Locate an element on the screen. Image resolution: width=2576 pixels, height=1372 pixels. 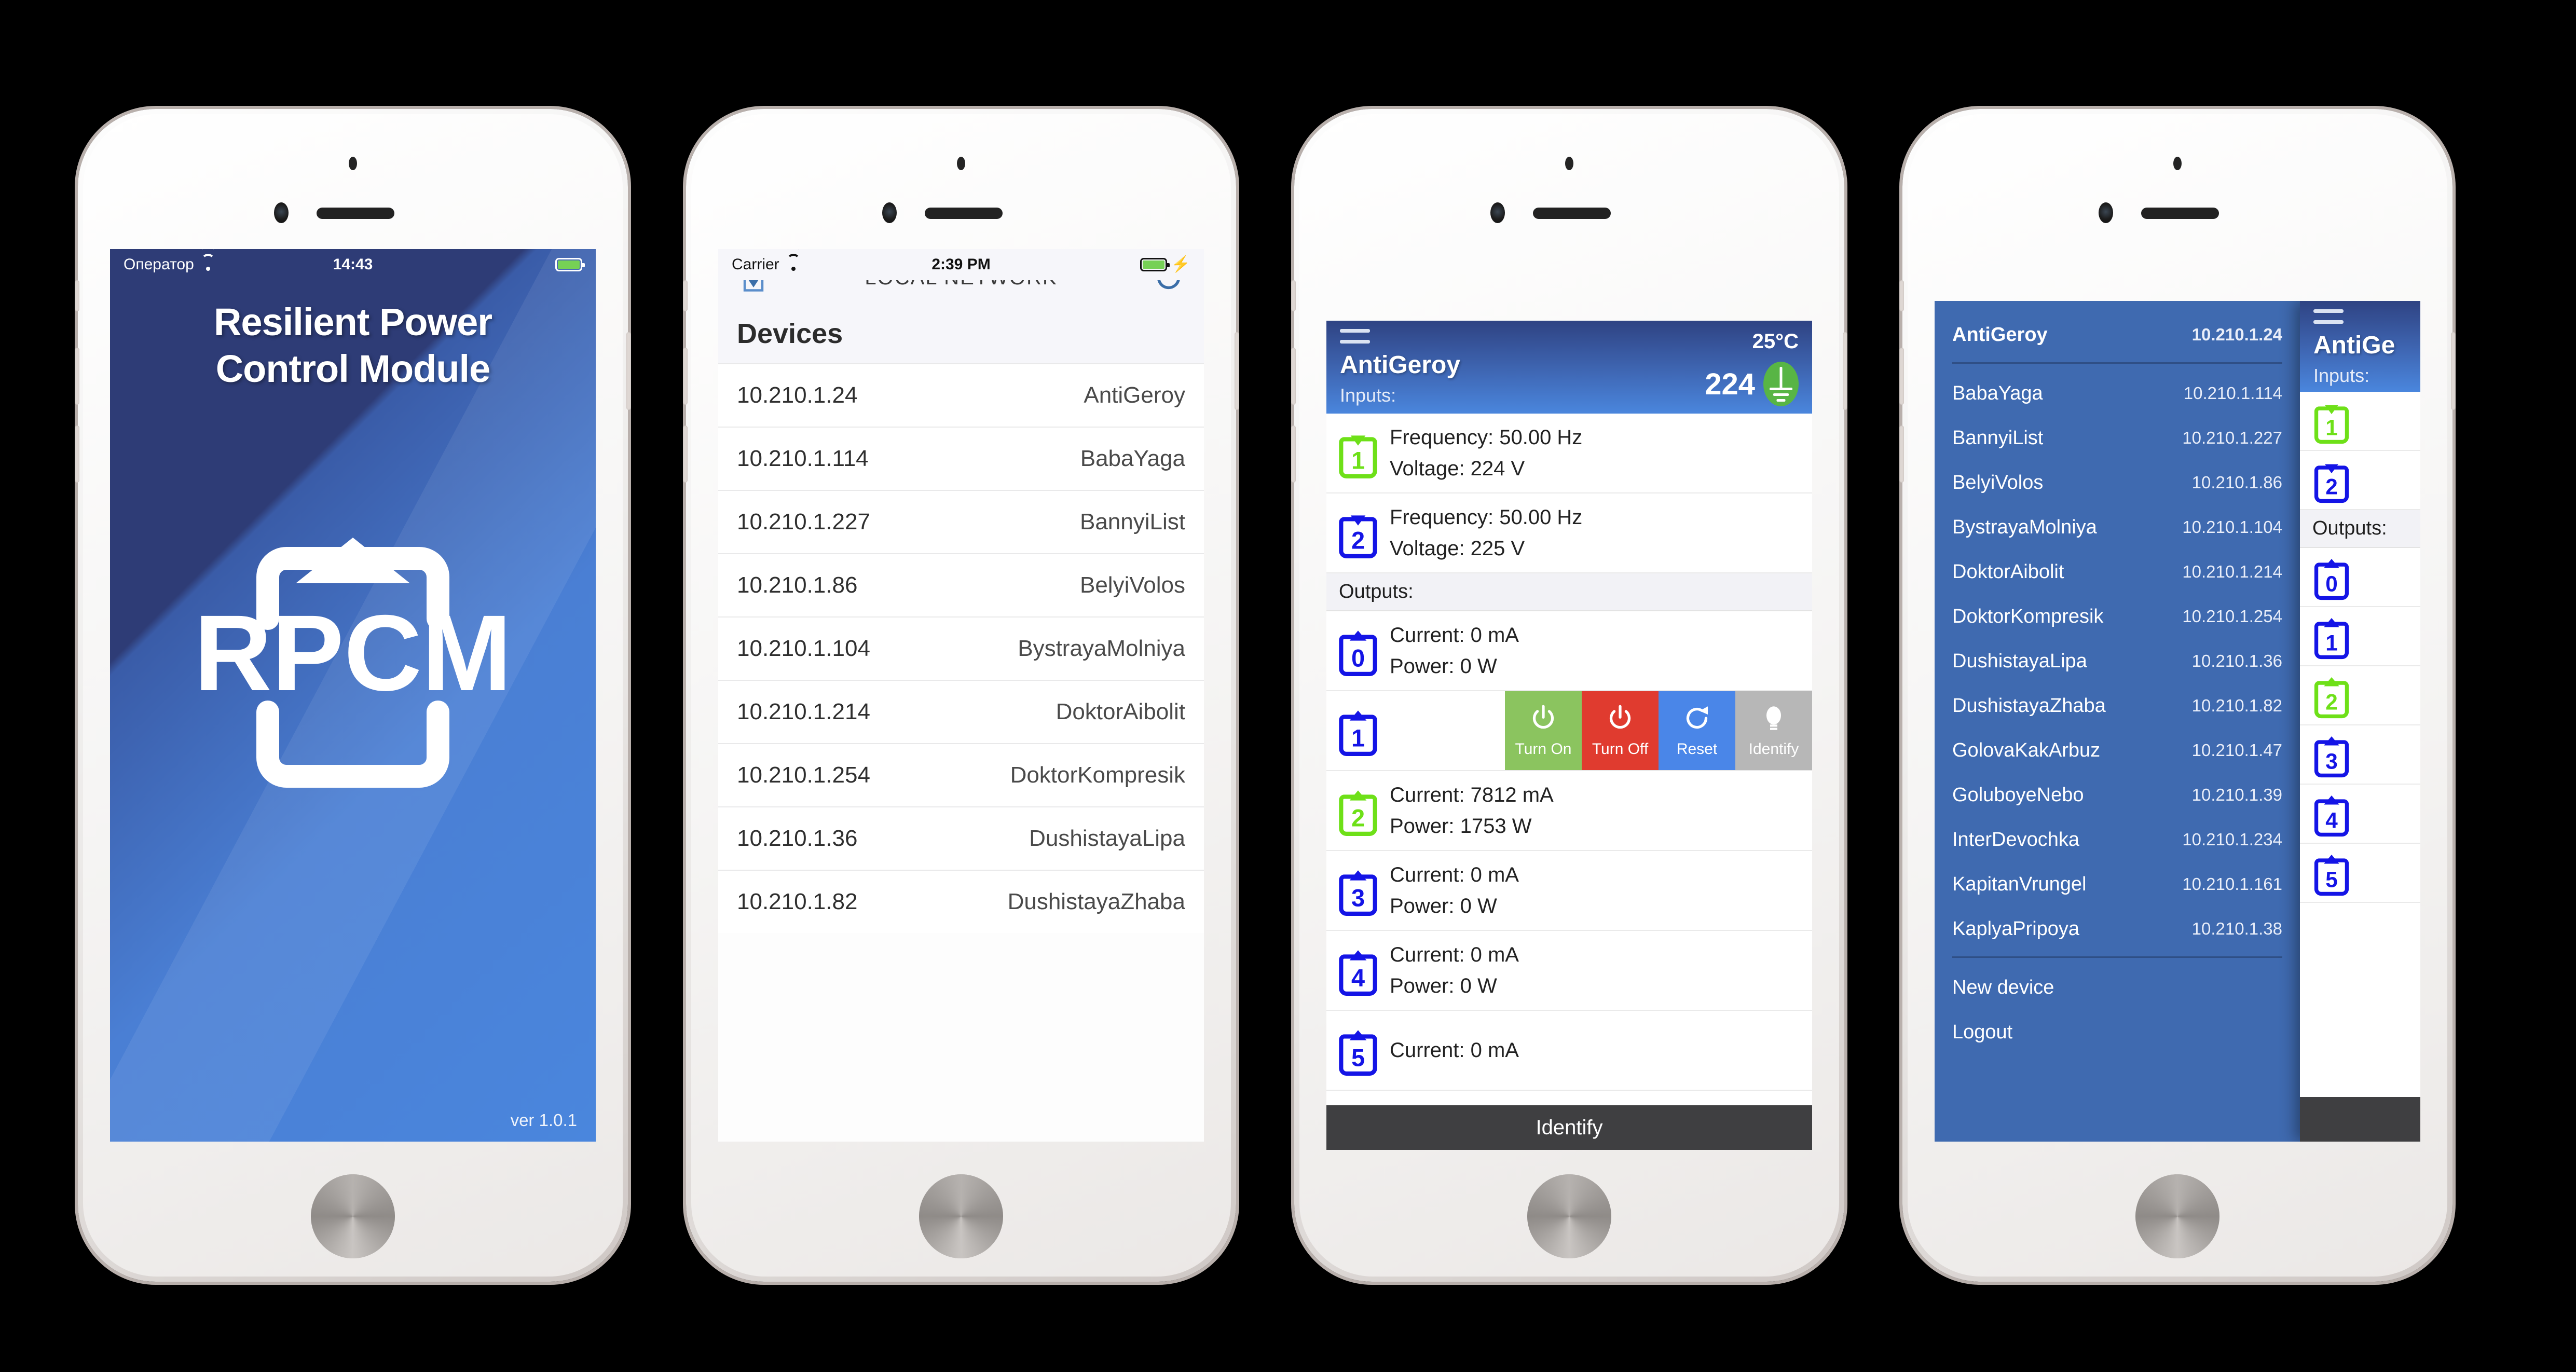
peek-panel: AntiGe Inputs: 1 2 Outputs: 0 1 2 3 4 5 is located at coordinates (2360, 721).